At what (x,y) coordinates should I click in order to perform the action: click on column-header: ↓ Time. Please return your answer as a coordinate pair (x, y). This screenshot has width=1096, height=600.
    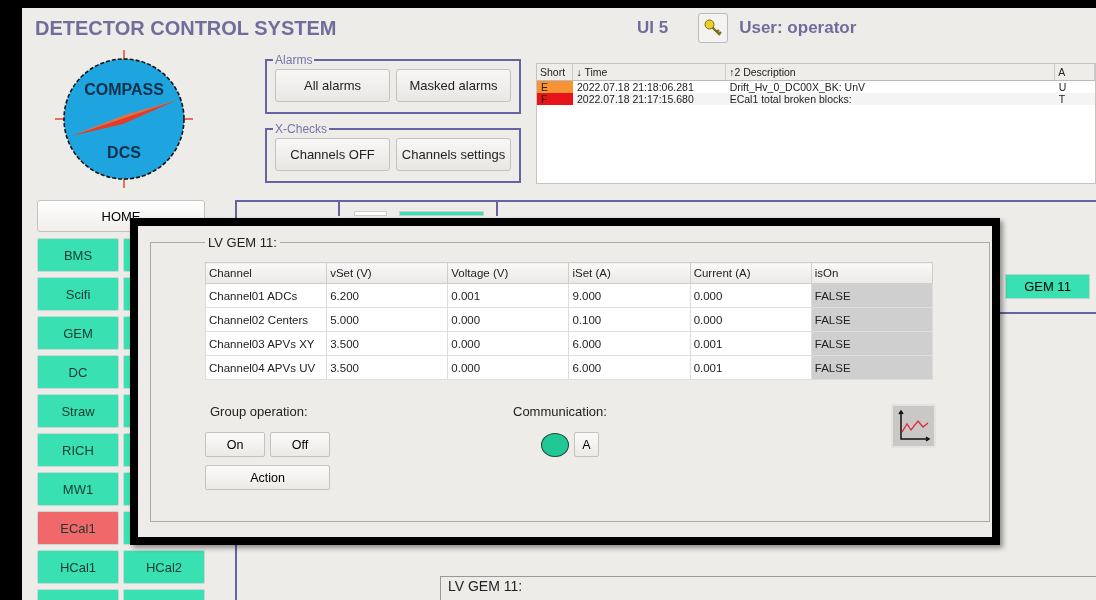
    Looking at the image, I should click on (649, 72).